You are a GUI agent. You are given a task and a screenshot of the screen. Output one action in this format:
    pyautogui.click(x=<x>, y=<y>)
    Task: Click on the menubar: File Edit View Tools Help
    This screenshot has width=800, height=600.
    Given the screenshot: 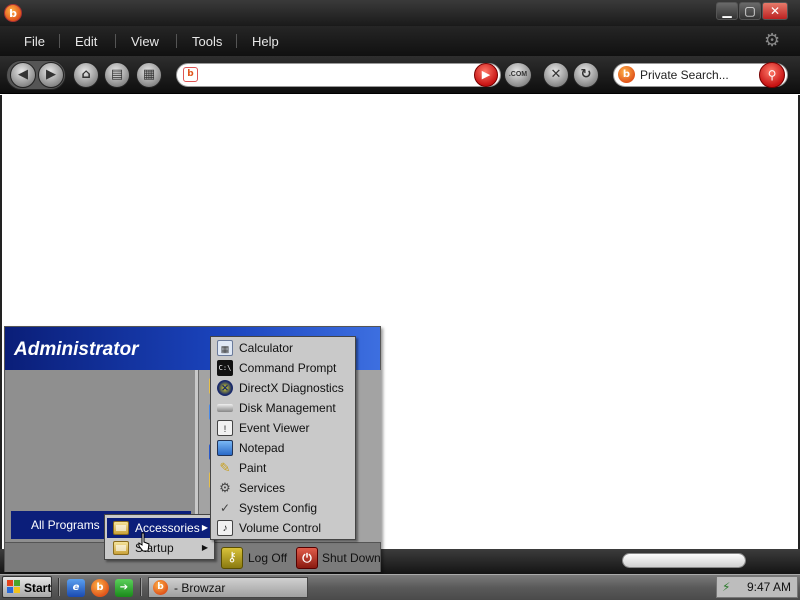 What is the action you would take?
    pyautogui.click(x=400, y=41)
    